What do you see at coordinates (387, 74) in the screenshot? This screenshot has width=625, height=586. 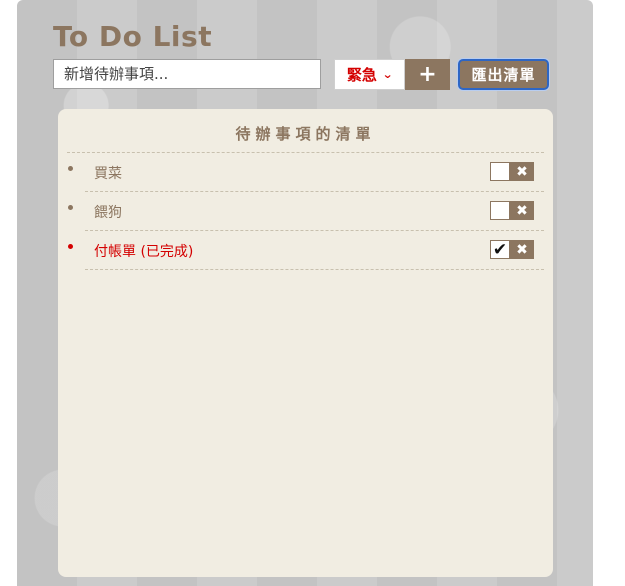 I see `chevron-down-icon: ⌄` at bounding box center [387, 74].